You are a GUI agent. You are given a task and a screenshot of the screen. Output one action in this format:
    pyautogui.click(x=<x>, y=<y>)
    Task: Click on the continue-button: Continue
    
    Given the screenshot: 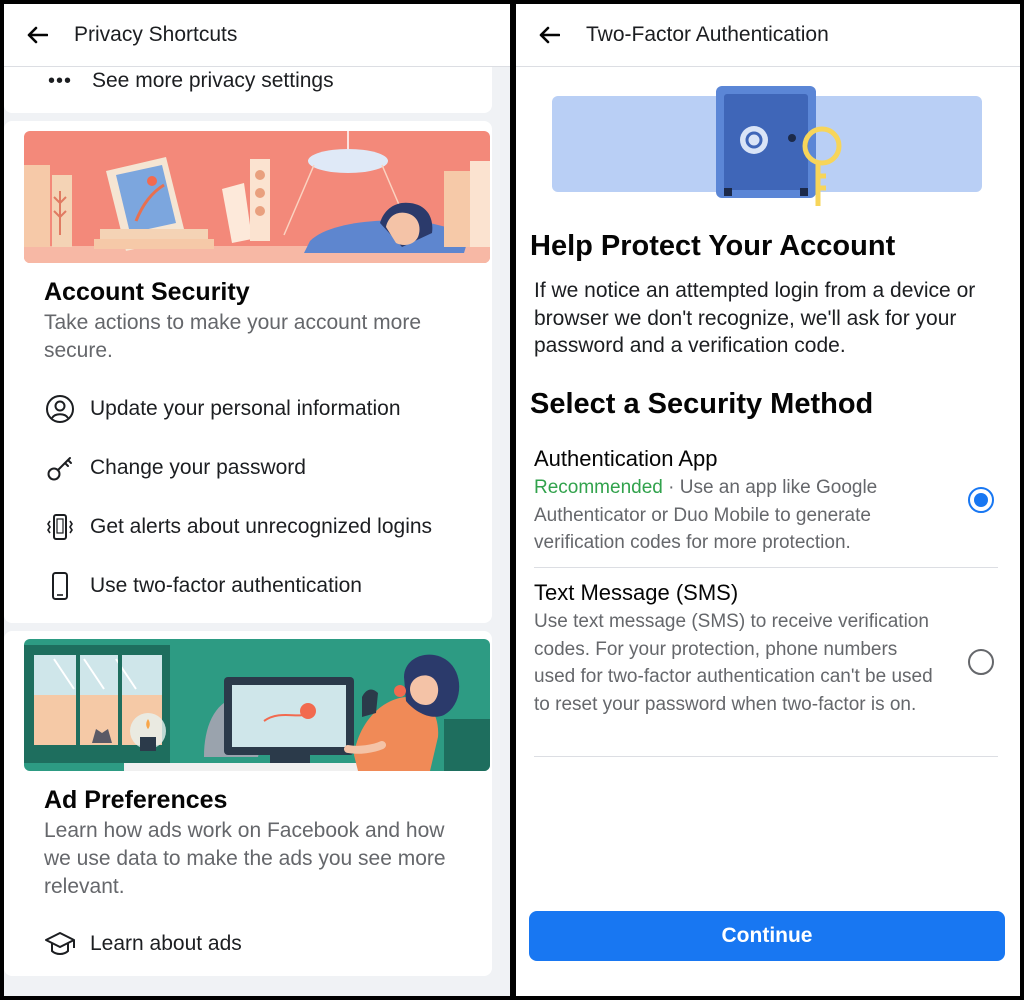 What is the action you would take?
    pyautogui.click(x=767, y=936)
    